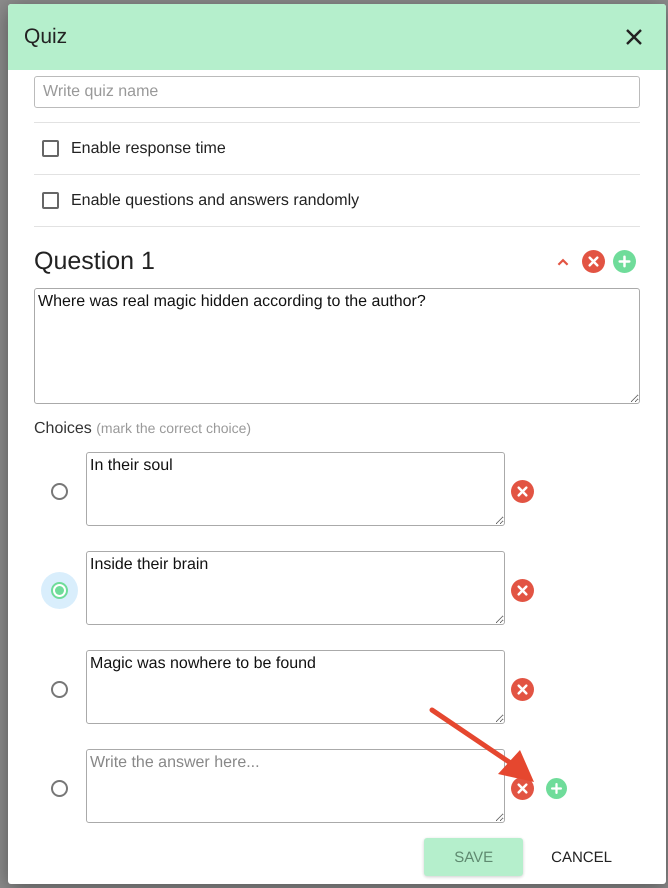 This screenshot has height=888, width=668. I want to click on quiz-name-field: Write quiz name, so click(337, 92).